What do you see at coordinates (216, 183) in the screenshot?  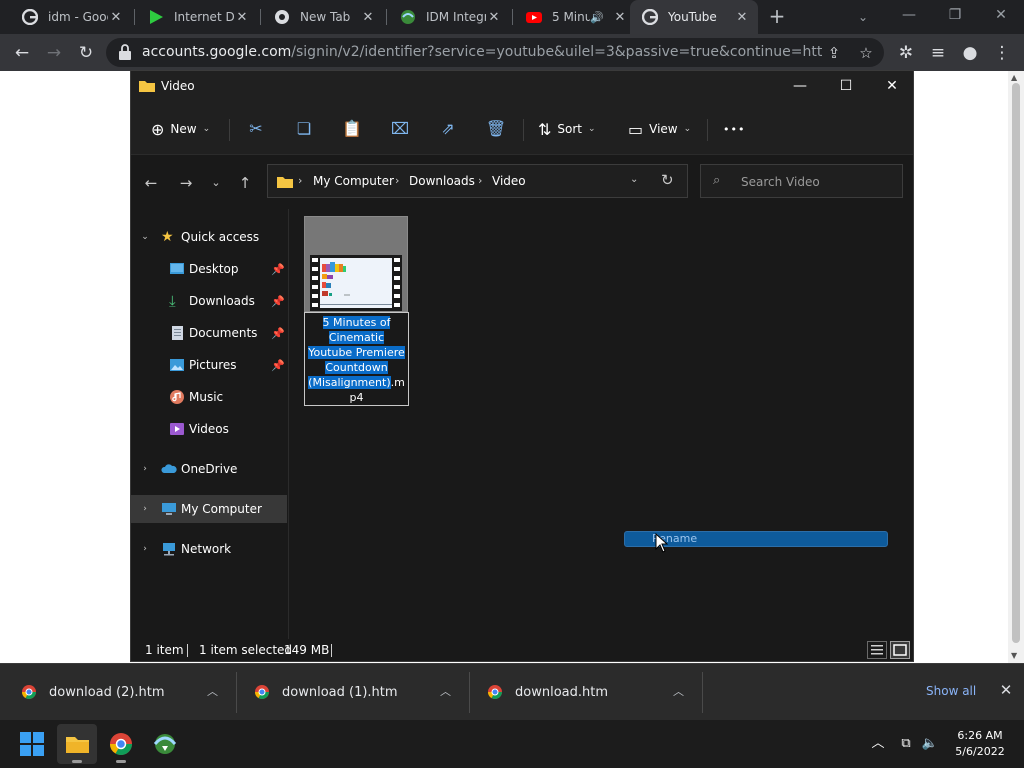 I see `recent-chevron-down-icon: ⌄` at bounding box center [216, 183].